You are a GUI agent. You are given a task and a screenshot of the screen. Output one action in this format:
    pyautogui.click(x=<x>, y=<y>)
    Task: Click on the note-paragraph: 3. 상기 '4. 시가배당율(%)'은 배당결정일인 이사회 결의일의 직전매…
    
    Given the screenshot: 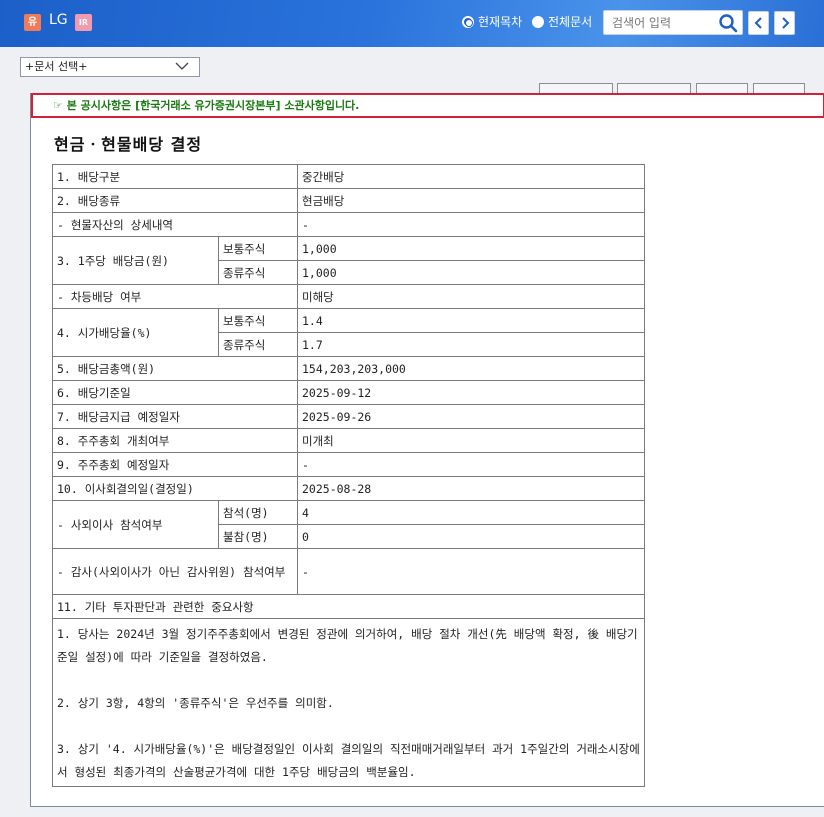 What is the action you would take?
    pyautogui.click(x=348, y=760)
    